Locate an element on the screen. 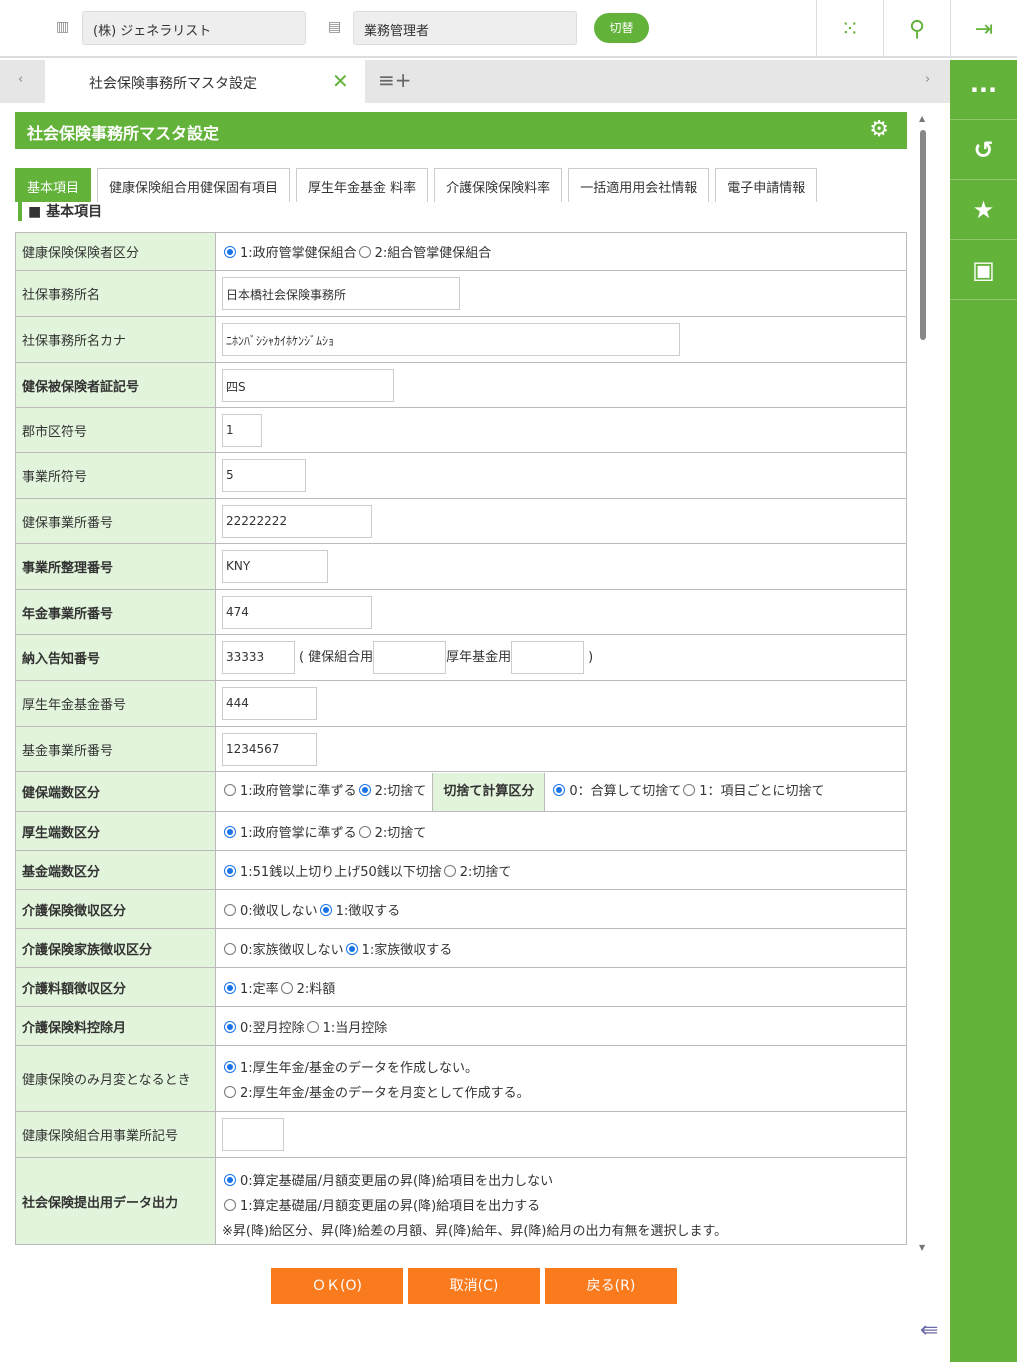 The height and width of the screenshot is (1364, 1022). inbox-icon: ▣ is located at coordinates (983, 270).